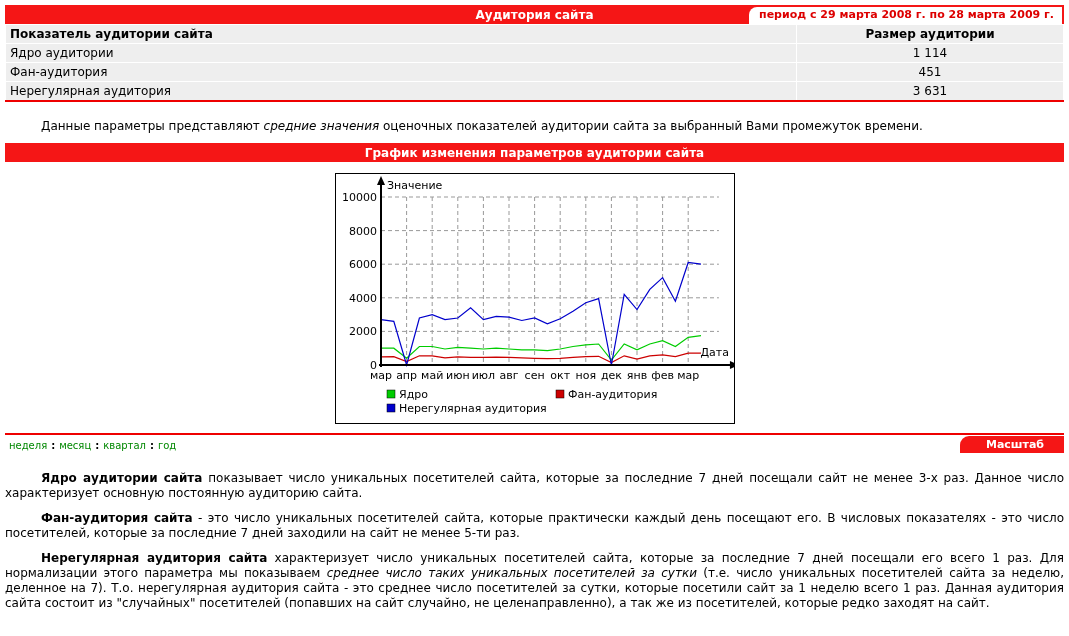 This screenshot has height=636, width=1069. Describe the element at coordinates (508, 375) in the screenshot. I see `x-tick-label: авг` at that location.